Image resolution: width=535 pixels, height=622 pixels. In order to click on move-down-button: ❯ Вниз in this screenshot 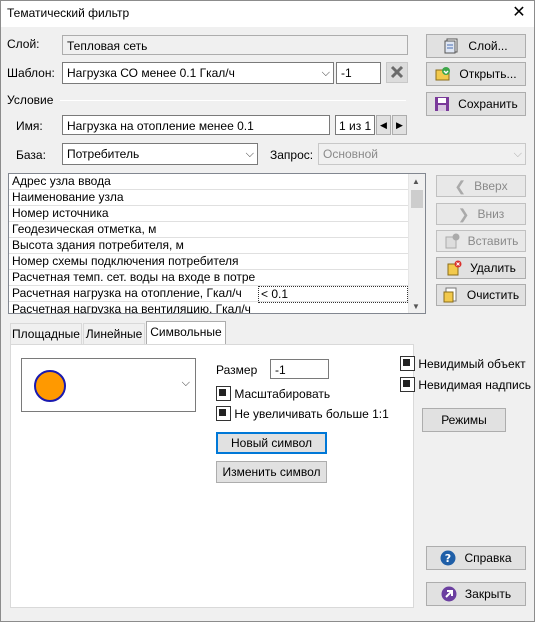, I will do `click(481, 214)`.